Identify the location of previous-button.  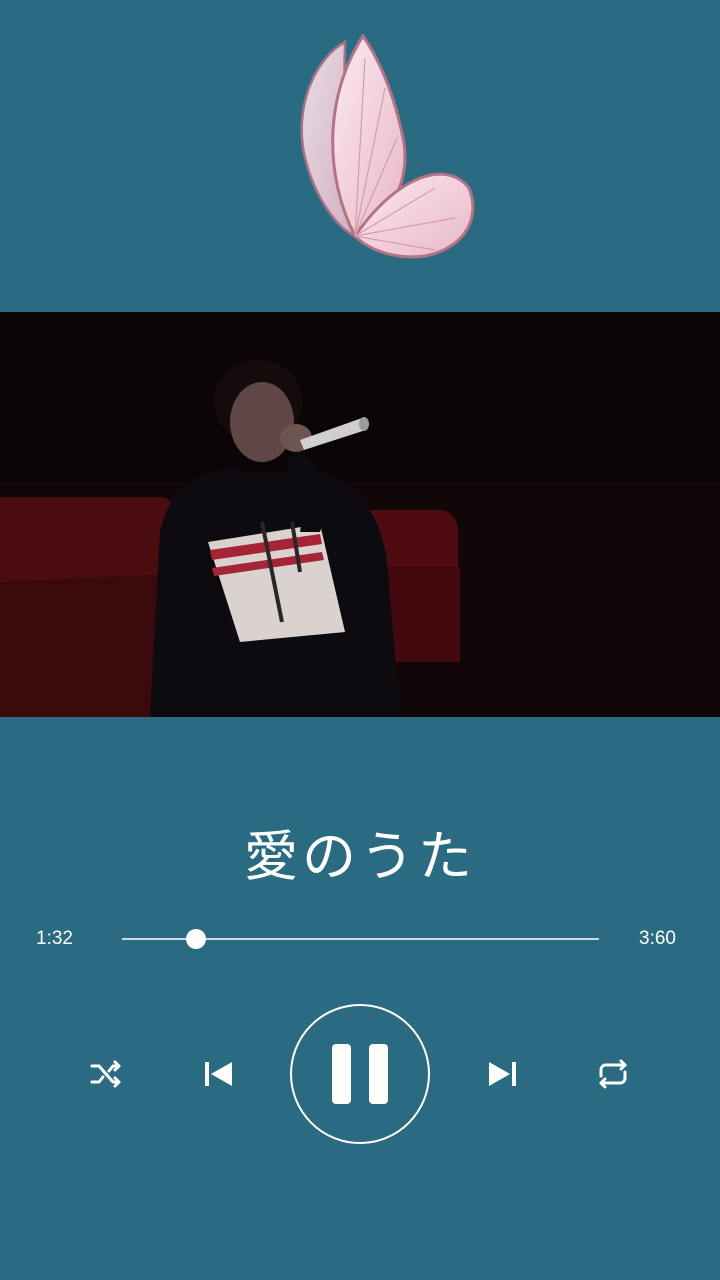
(218, 1074).